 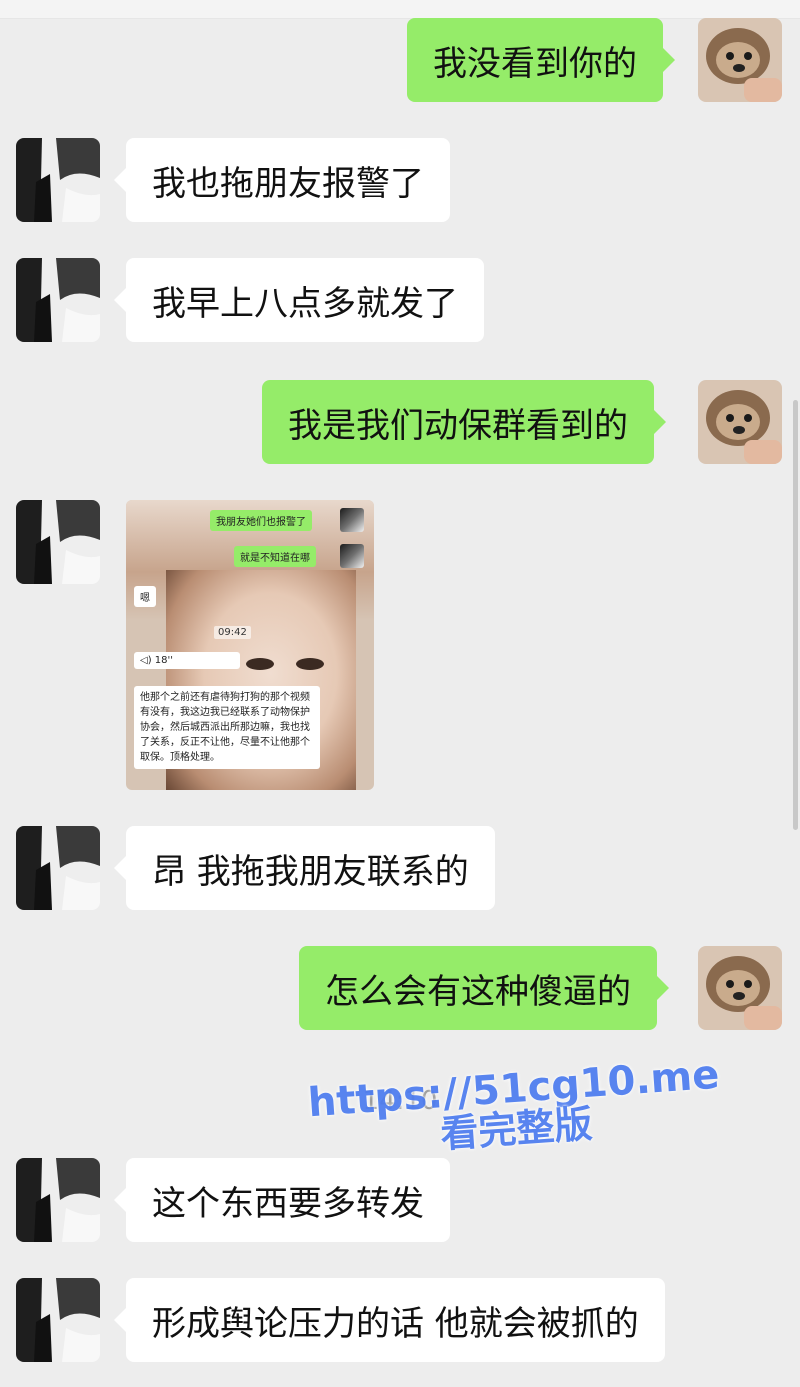 I want to click on watermark: https://51cg10.me 看完整版, so click(x=515, y=1108).